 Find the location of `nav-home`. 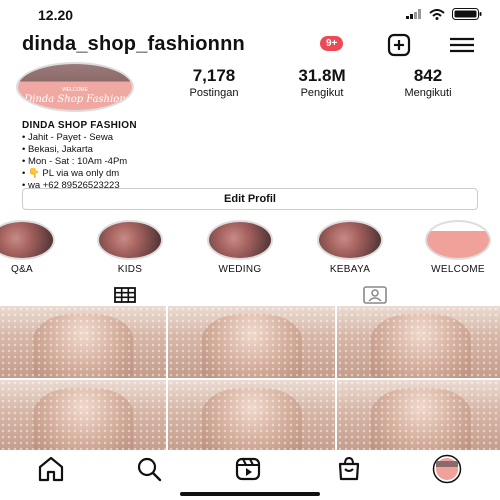

nav-home is located at coordinates (51, 469).